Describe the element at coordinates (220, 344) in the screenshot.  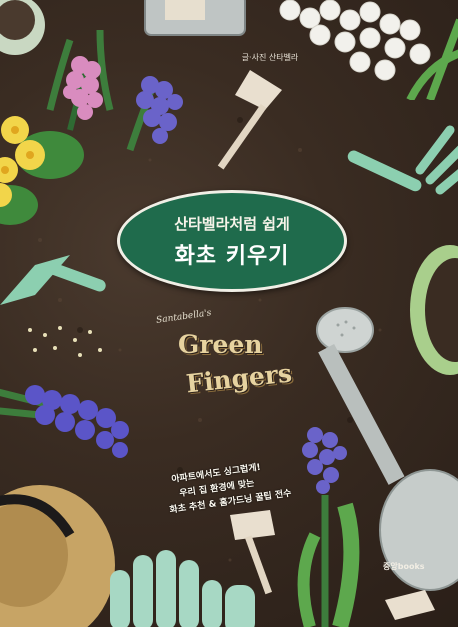
I see `series-word-green: Green` at that location.